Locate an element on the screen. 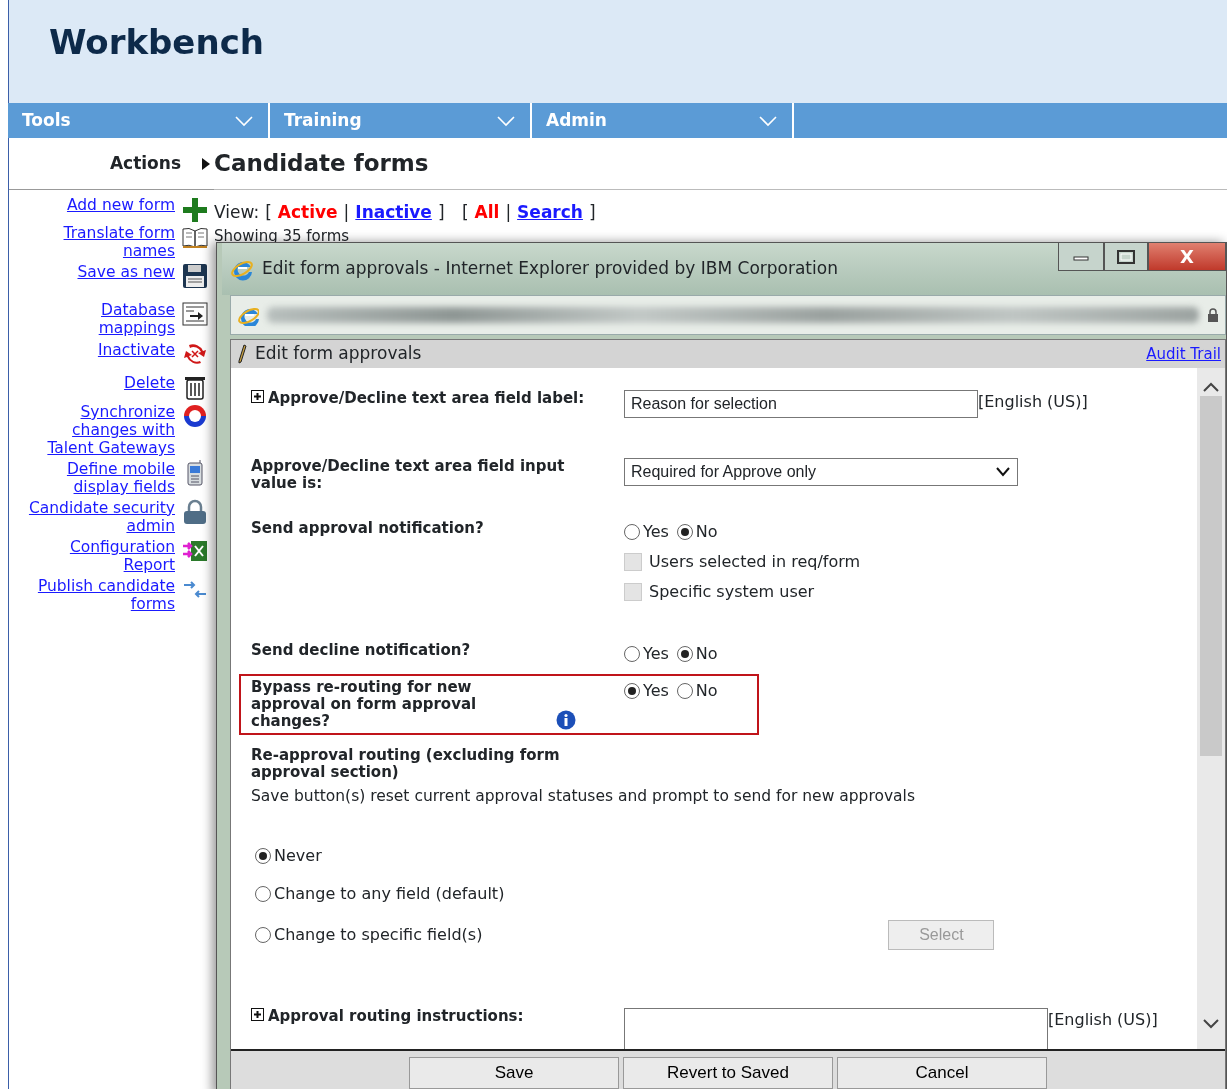 Image resolution: width=1227 pixels, height=1089 pixels. window-title: Edit form approvals - Internet Explorer provided by IBM Corporation is located at coordinates (550, 269).